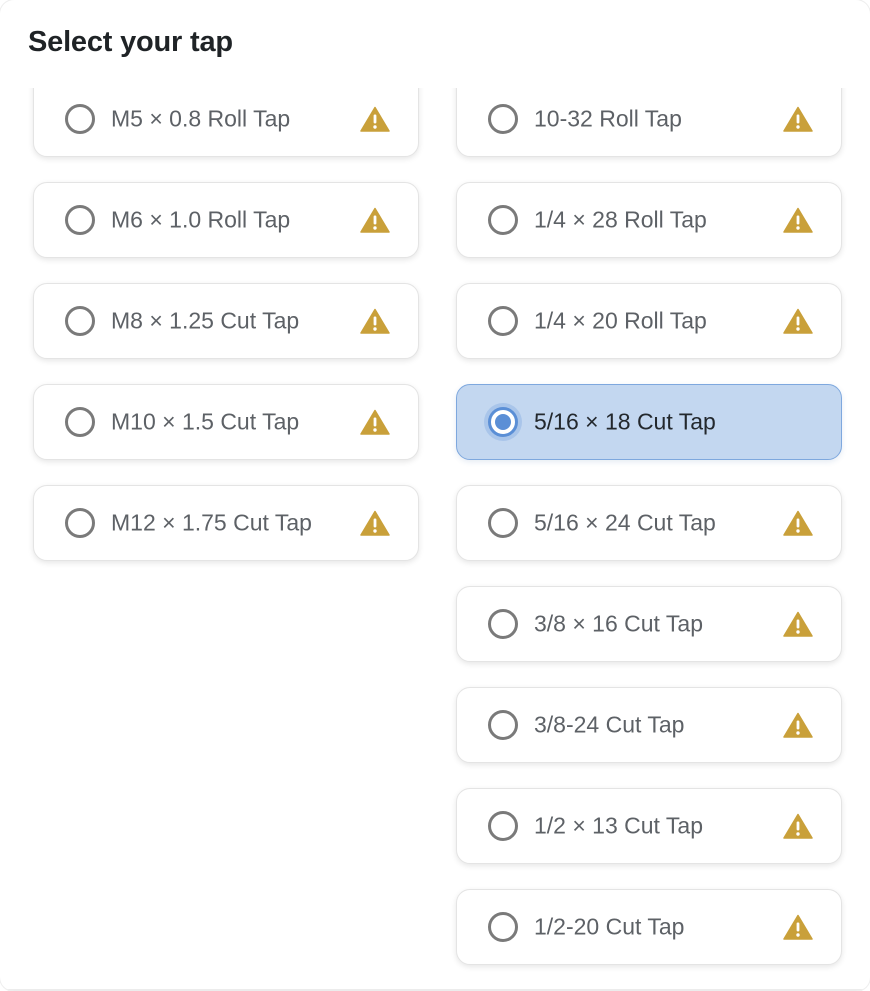  What do you see at coordinates (205, 421) in the screenshot?
I see `tap-option-label: M10 × 1.5 Cut Tap` at bounding box center [205, 421].